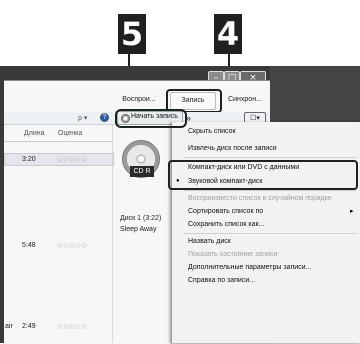  I want to click on column-divider, so click(58, 141).